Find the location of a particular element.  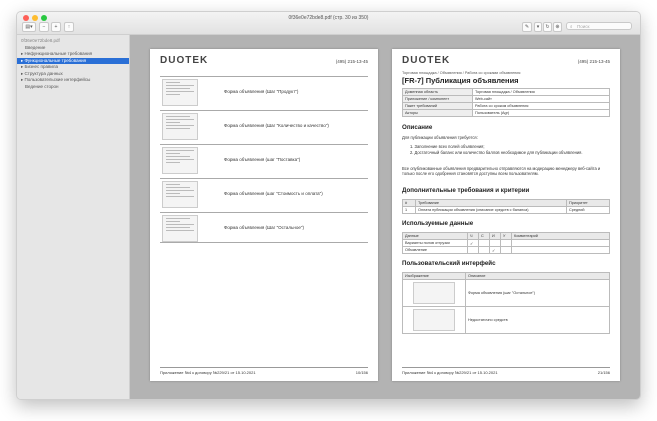

table-row: Недостаточно средств is located at coordinates (506, 320).